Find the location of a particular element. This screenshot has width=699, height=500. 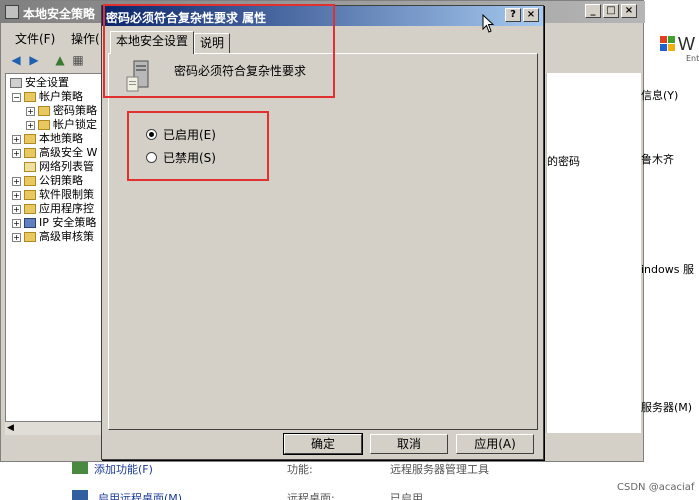

network-list-icon is located at coordinates (30, 167).